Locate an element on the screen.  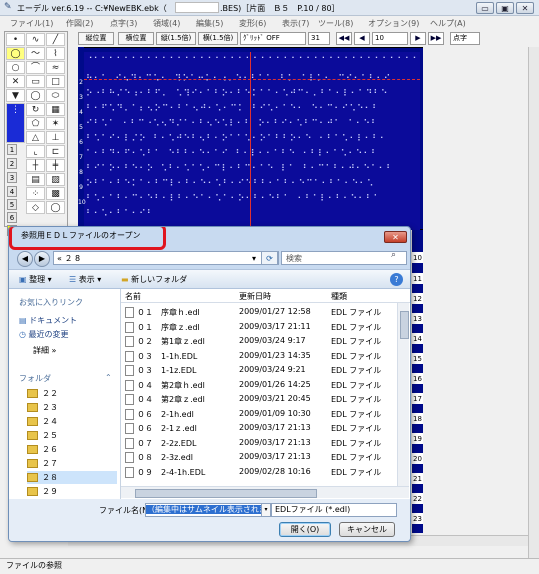
page-number-dropdown: 10 is located at coordinates (390, 38).